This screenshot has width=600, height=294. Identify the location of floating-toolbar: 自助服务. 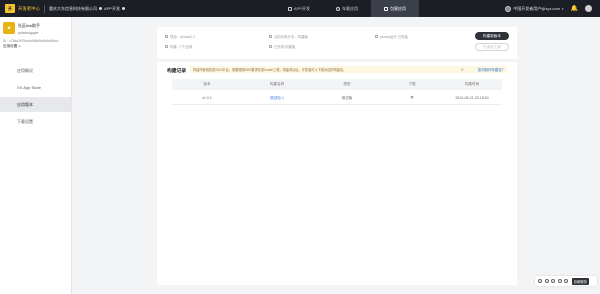
(566, 281).